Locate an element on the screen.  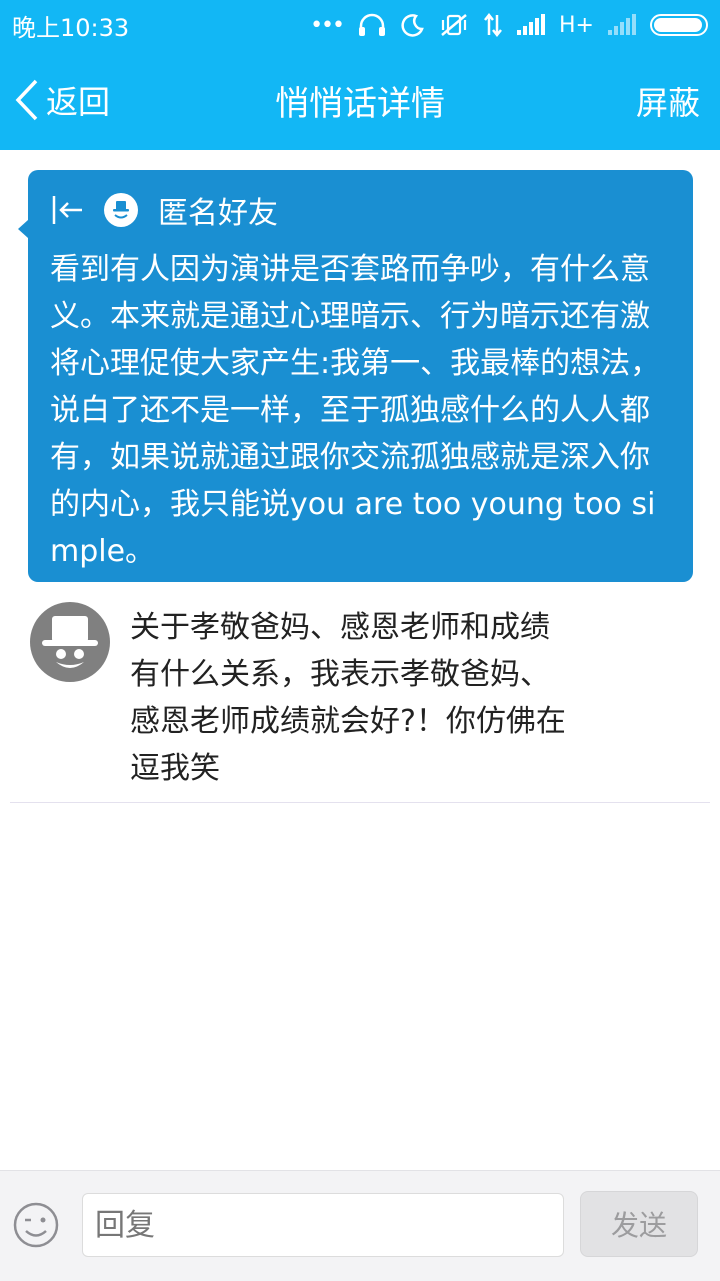
emoji-icon is located at coordinates (36, 1225).